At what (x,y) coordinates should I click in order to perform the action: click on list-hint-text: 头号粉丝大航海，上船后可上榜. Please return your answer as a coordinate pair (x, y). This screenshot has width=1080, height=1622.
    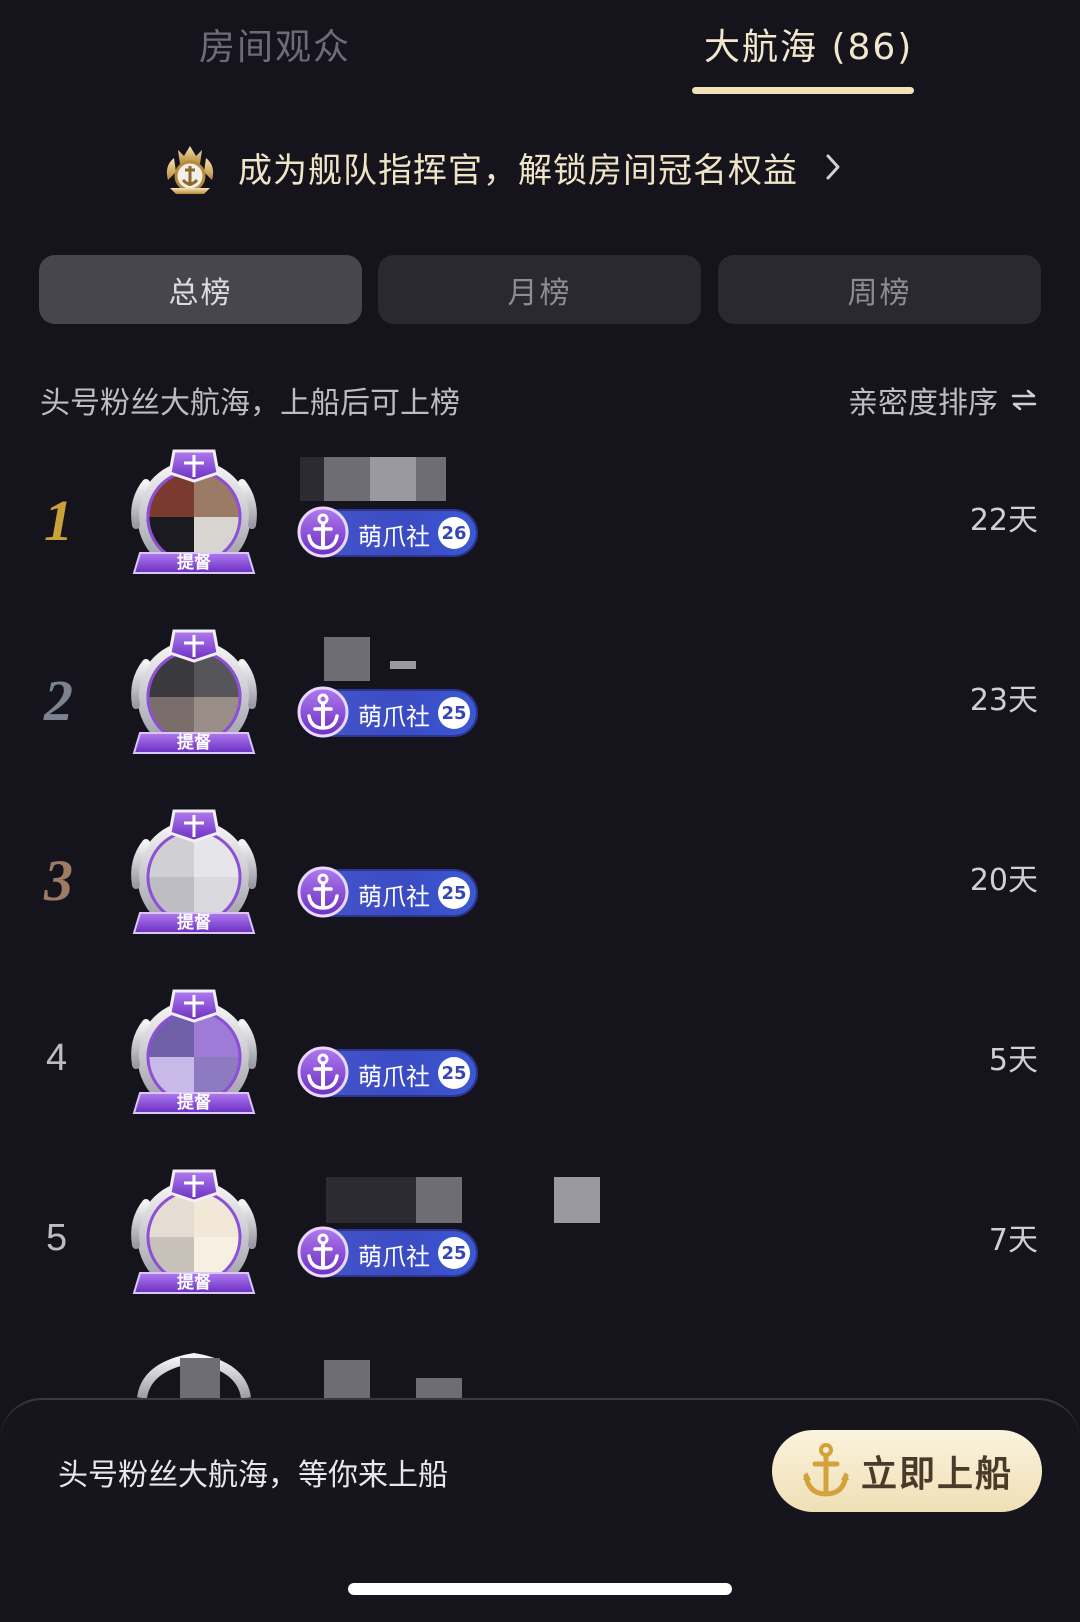
    Looking at the image, I should click on (250, 403).